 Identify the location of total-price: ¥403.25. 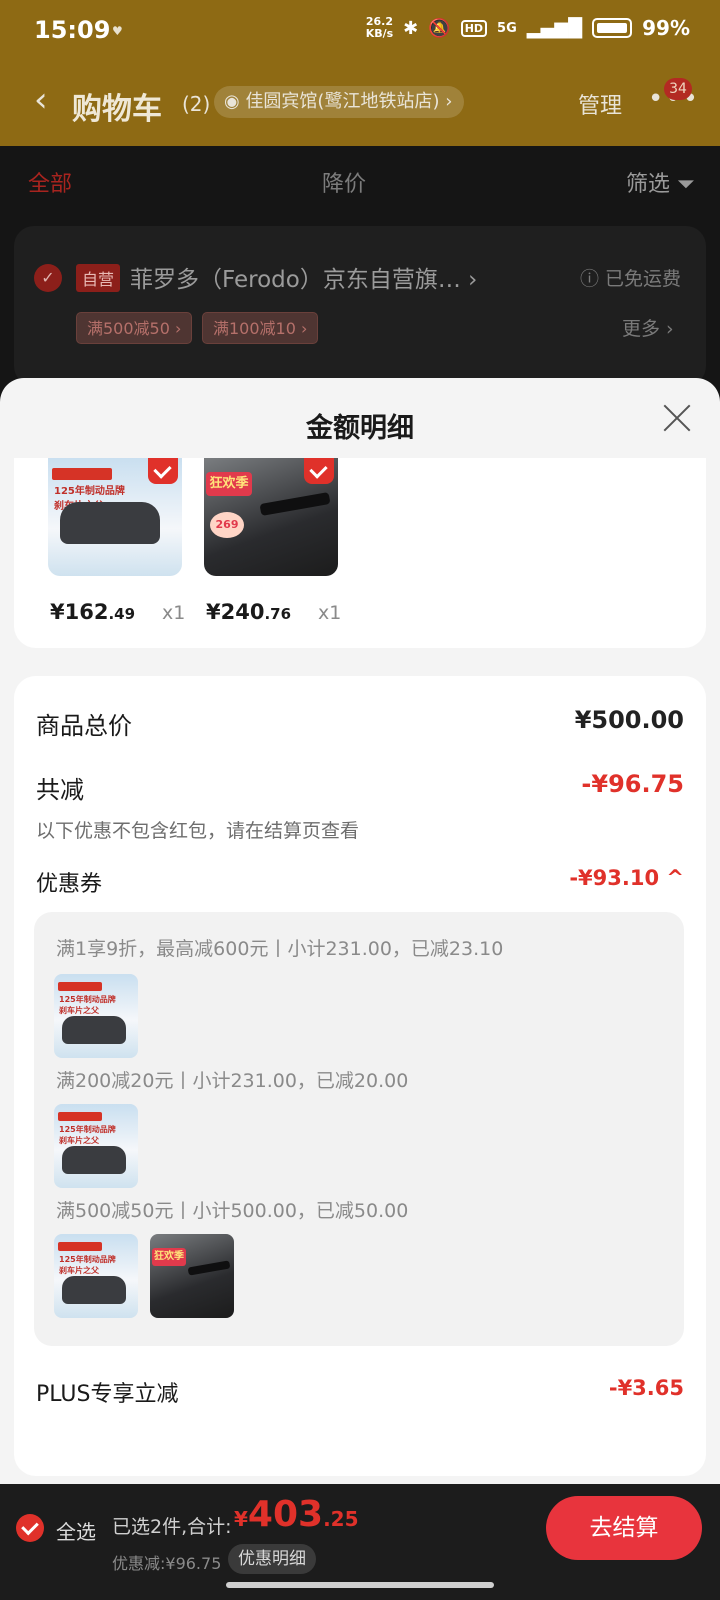
(296, 1514).